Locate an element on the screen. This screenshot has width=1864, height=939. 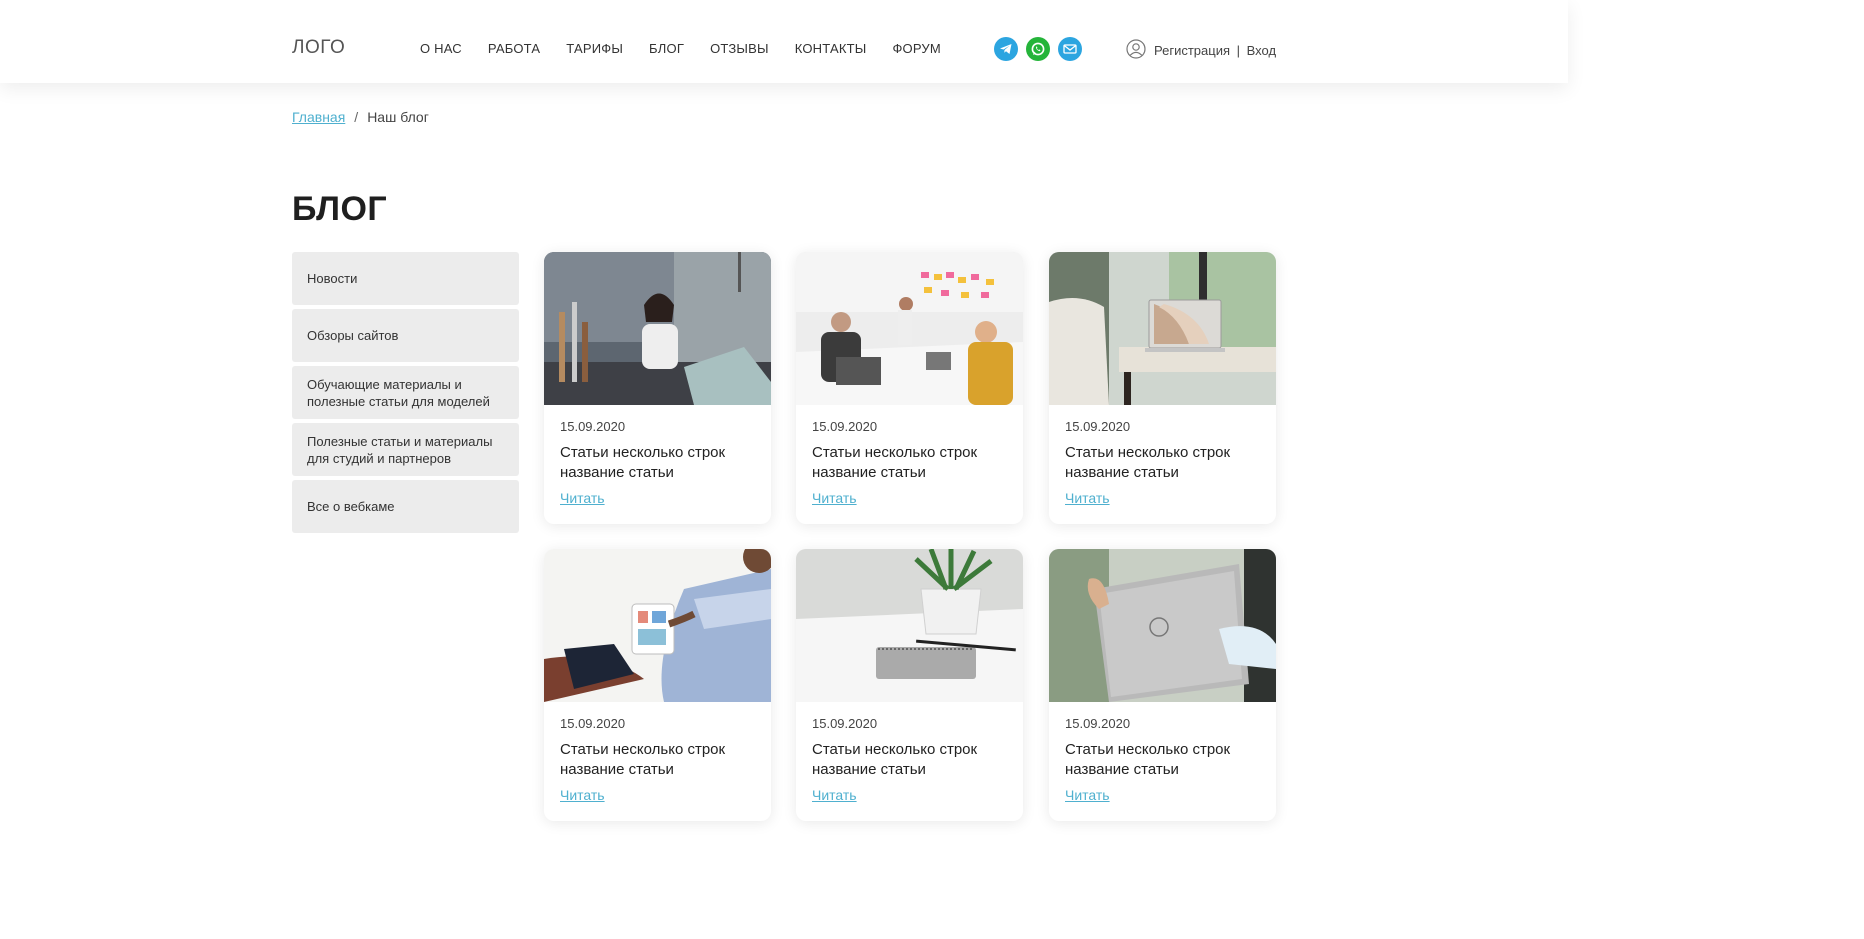
nav-pricing: ТАРИФЫ is located at coordinates (594, 48).